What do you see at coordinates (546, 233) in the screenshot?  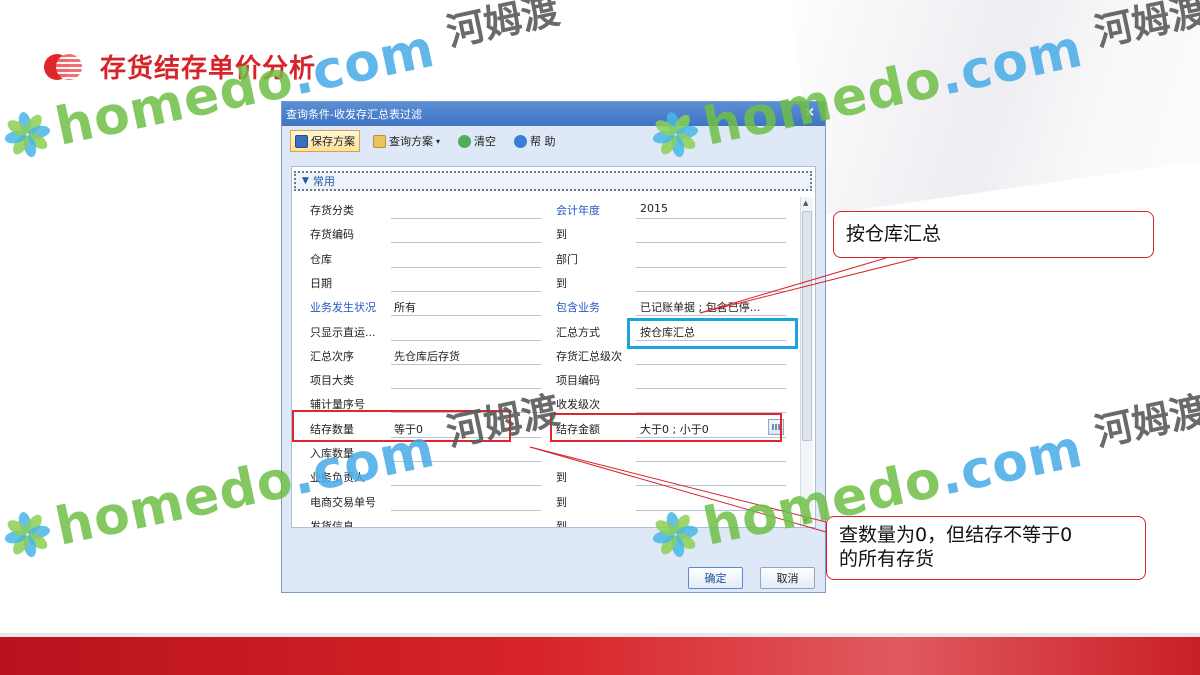 I see `filter-row: 存货编码 到` at bounding box center [546, 233].